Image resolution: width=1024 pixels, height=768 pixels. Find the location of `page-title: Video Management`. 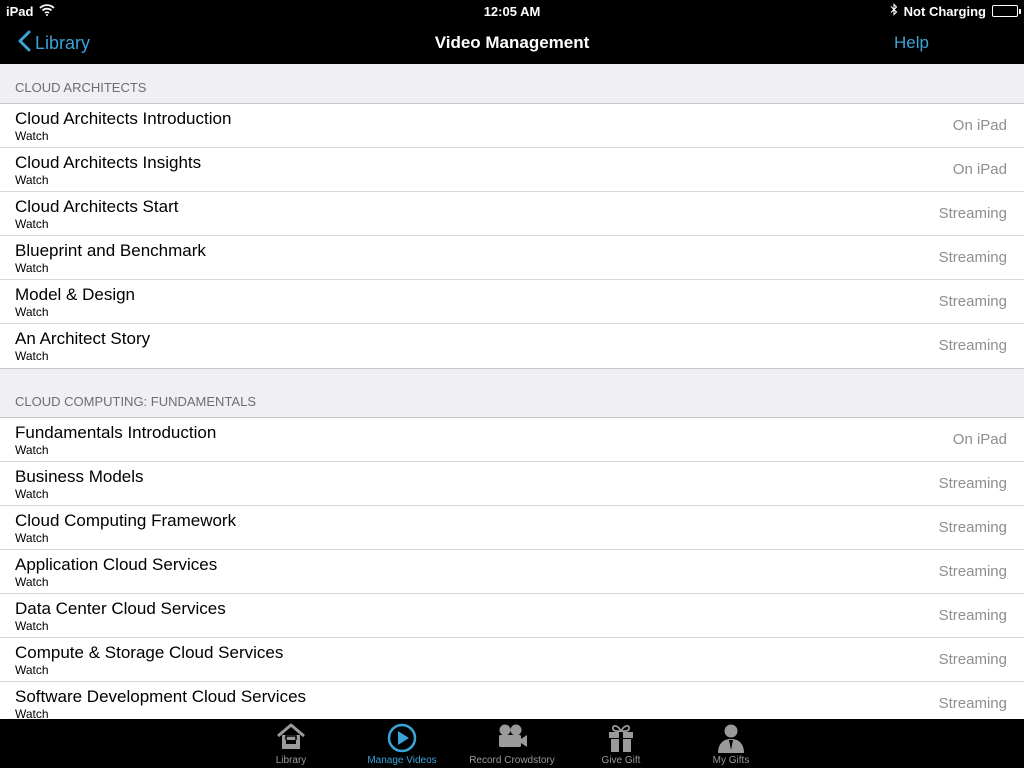

page-title: Video Management is located at coordinates (512, 42).